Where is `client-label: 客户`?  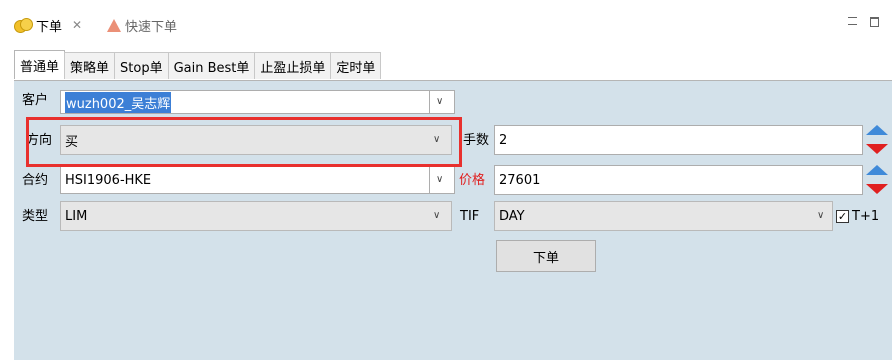
client-label: 客户 is located at coordinates (35, 100).